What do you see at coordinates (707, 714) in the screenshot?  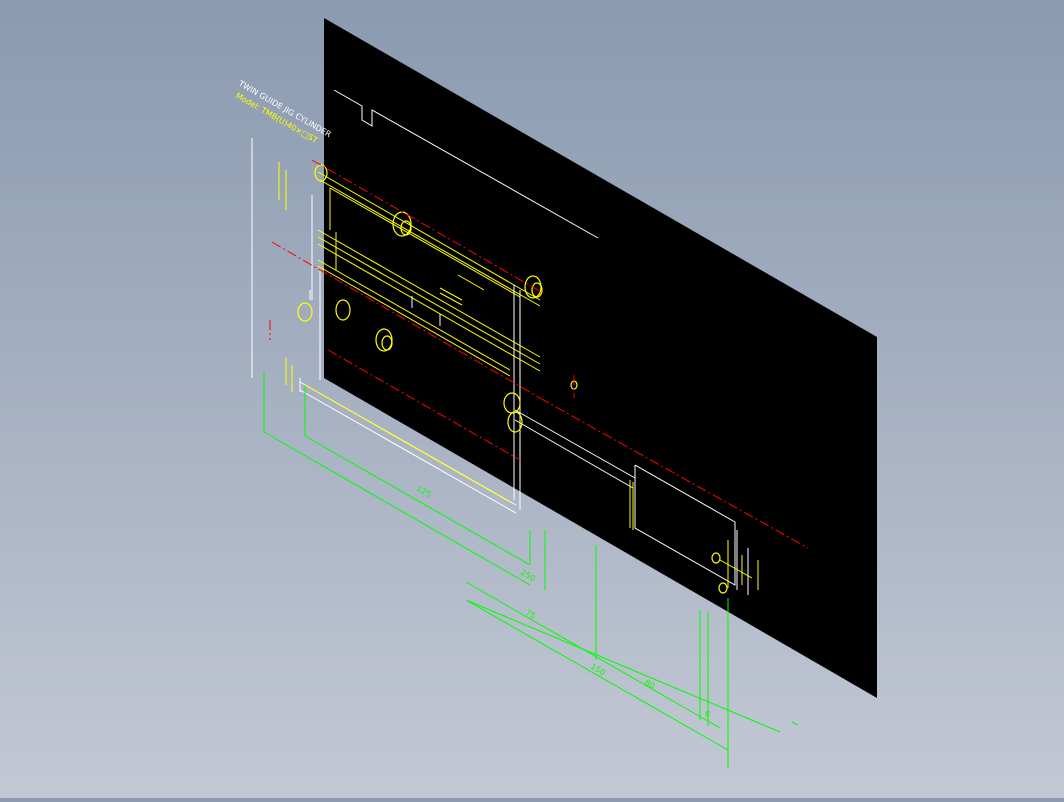 I see `dim-6: 6` at bounding box center [707, 714].